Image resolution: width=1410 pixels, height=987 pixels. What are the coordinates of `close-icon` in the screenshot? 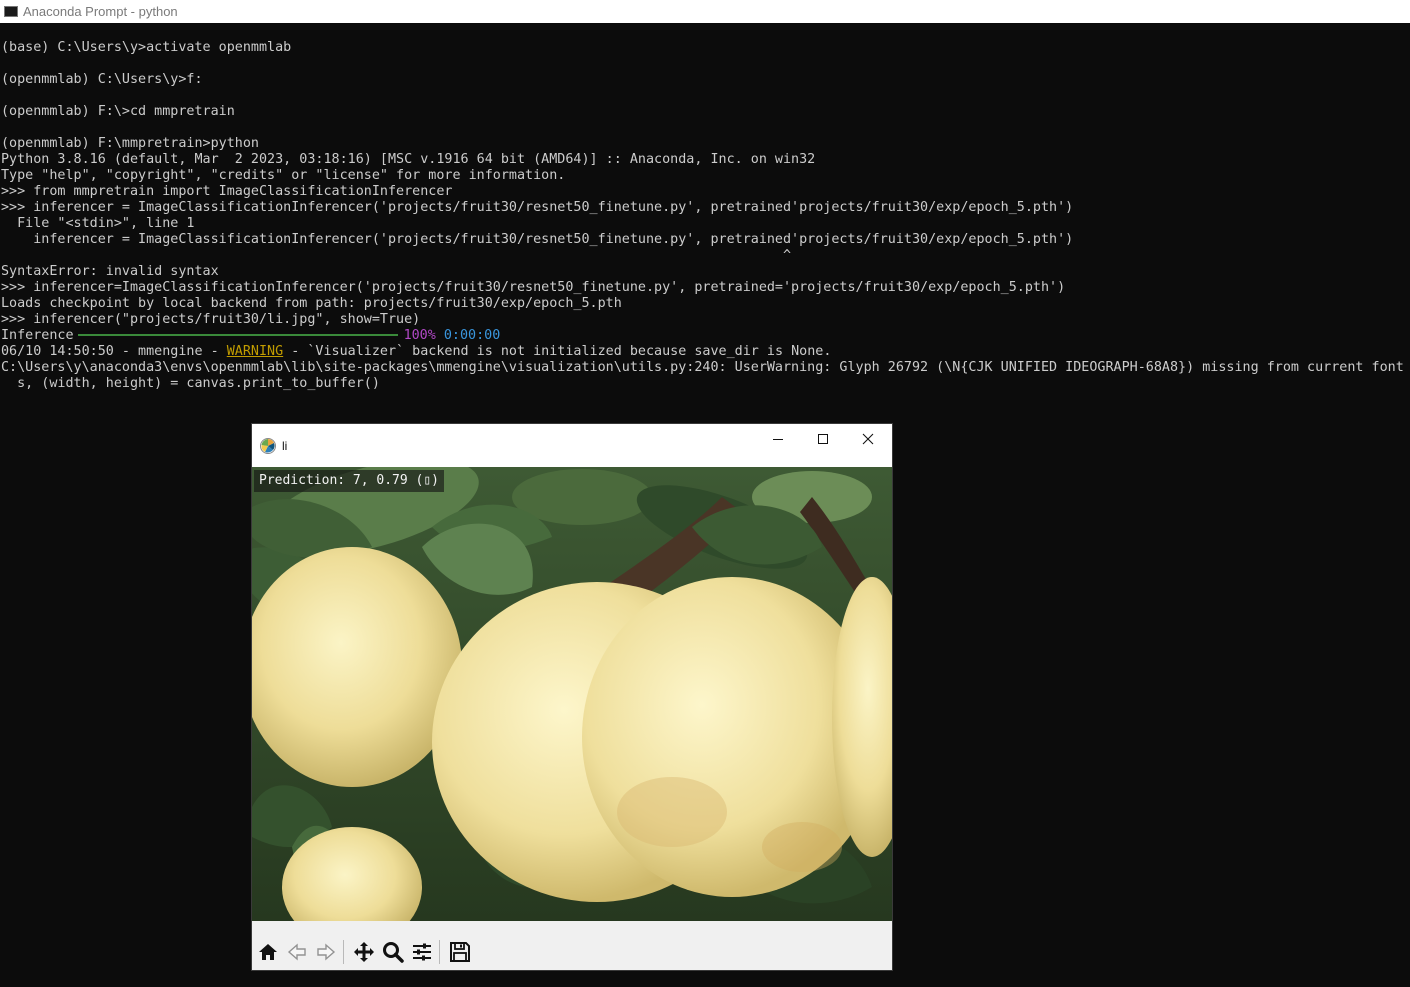 It's located at (868, 439).